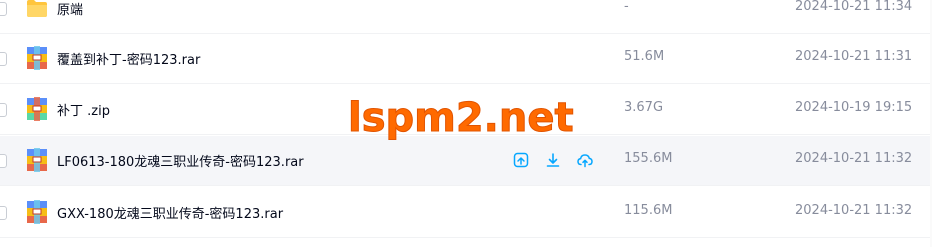  Describe the element at coordinates (521, 160) in the screenshot. I see `share-icon` at that location.